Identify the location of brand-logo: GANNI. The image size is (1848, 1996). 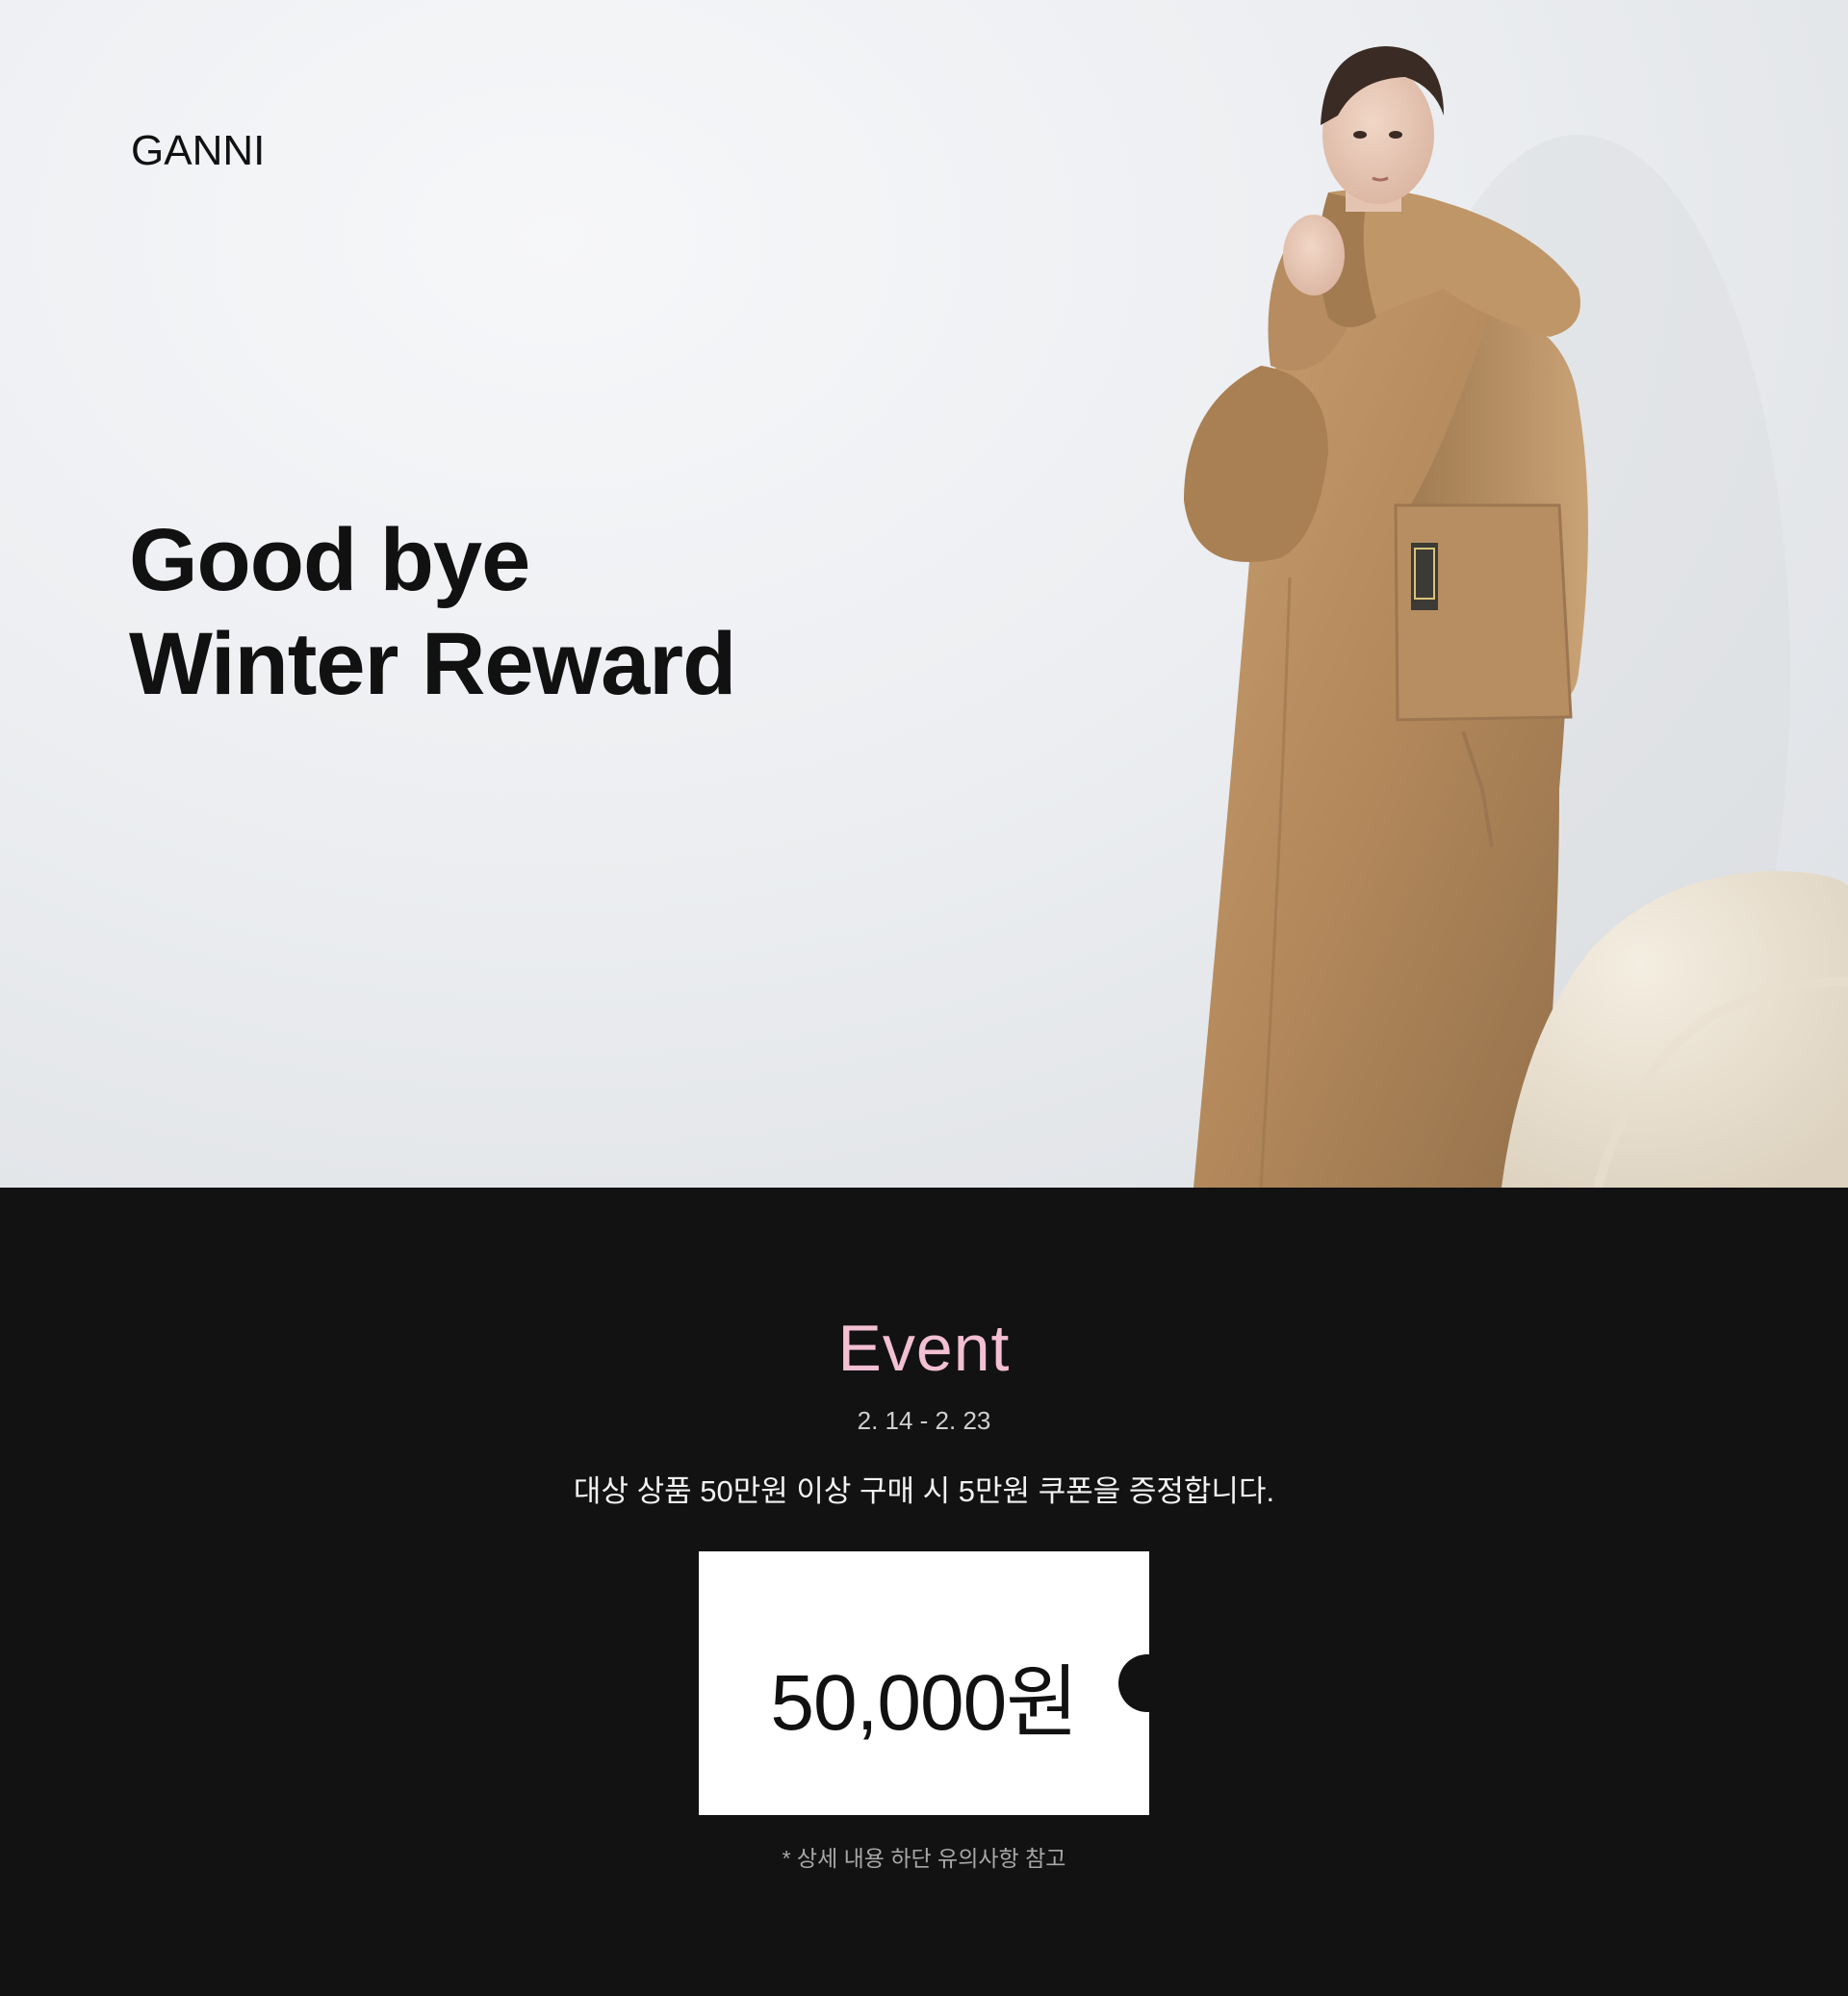
(198, 150).